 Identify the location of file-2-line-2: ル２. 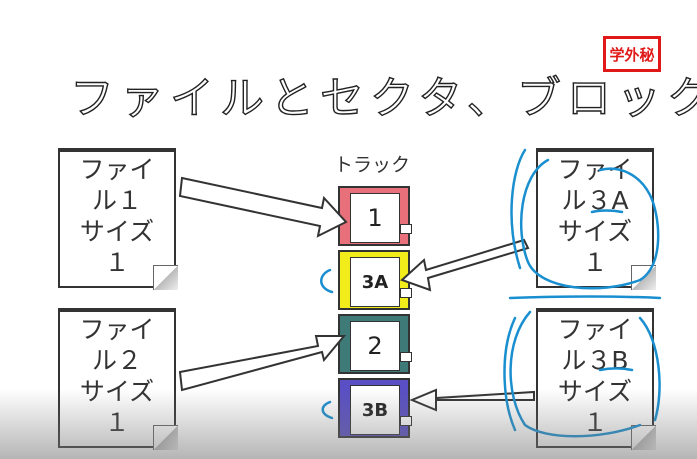
(116, 360).